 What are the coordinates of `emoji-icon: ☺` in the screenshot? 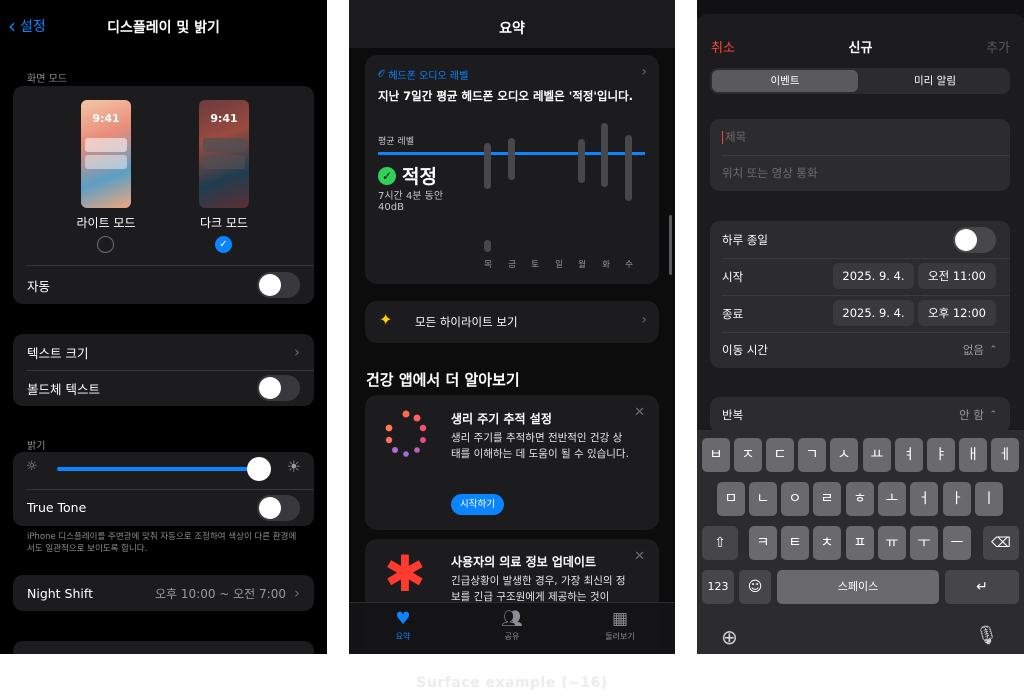 It's located at (755, 587).